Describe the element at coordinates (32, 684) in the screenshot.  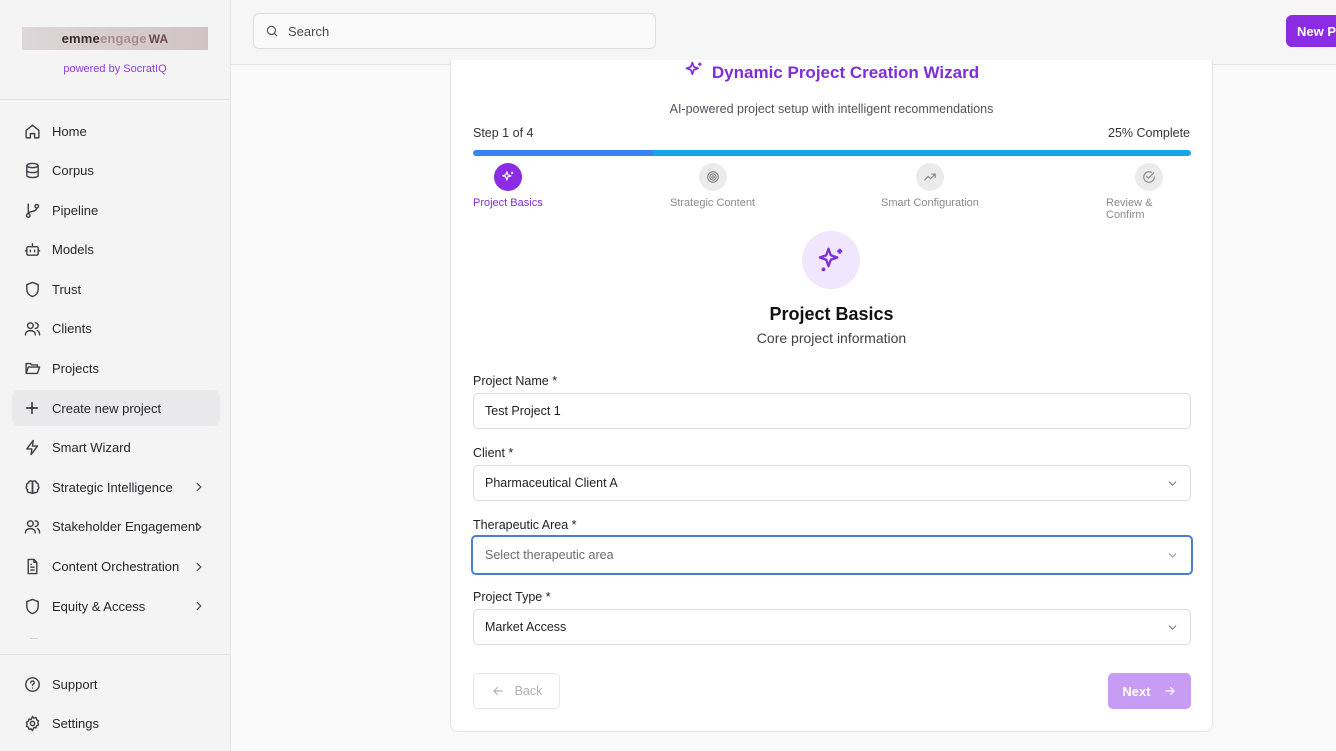
I see `help-circle-icon` at that location.